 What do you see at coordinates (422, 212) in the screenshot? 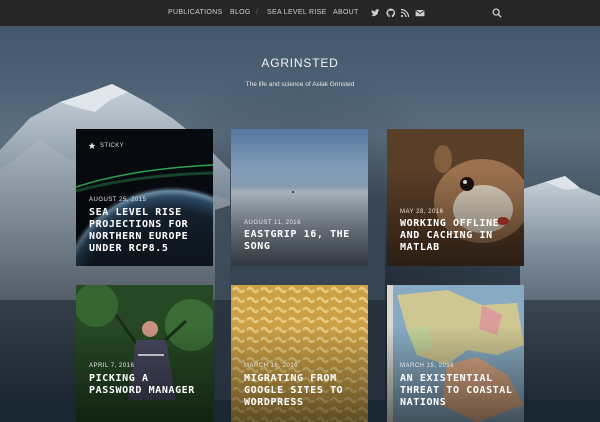
I see `post-date: MAY 28, 2016` at bounding box center [422, 212].